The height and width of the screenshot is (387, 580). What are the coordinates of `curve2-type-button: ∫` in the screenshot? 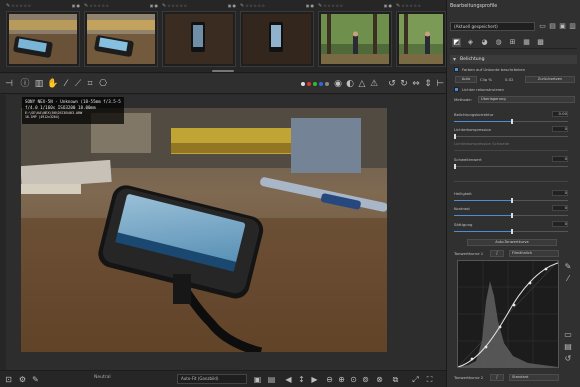 It's located at (497, 377).